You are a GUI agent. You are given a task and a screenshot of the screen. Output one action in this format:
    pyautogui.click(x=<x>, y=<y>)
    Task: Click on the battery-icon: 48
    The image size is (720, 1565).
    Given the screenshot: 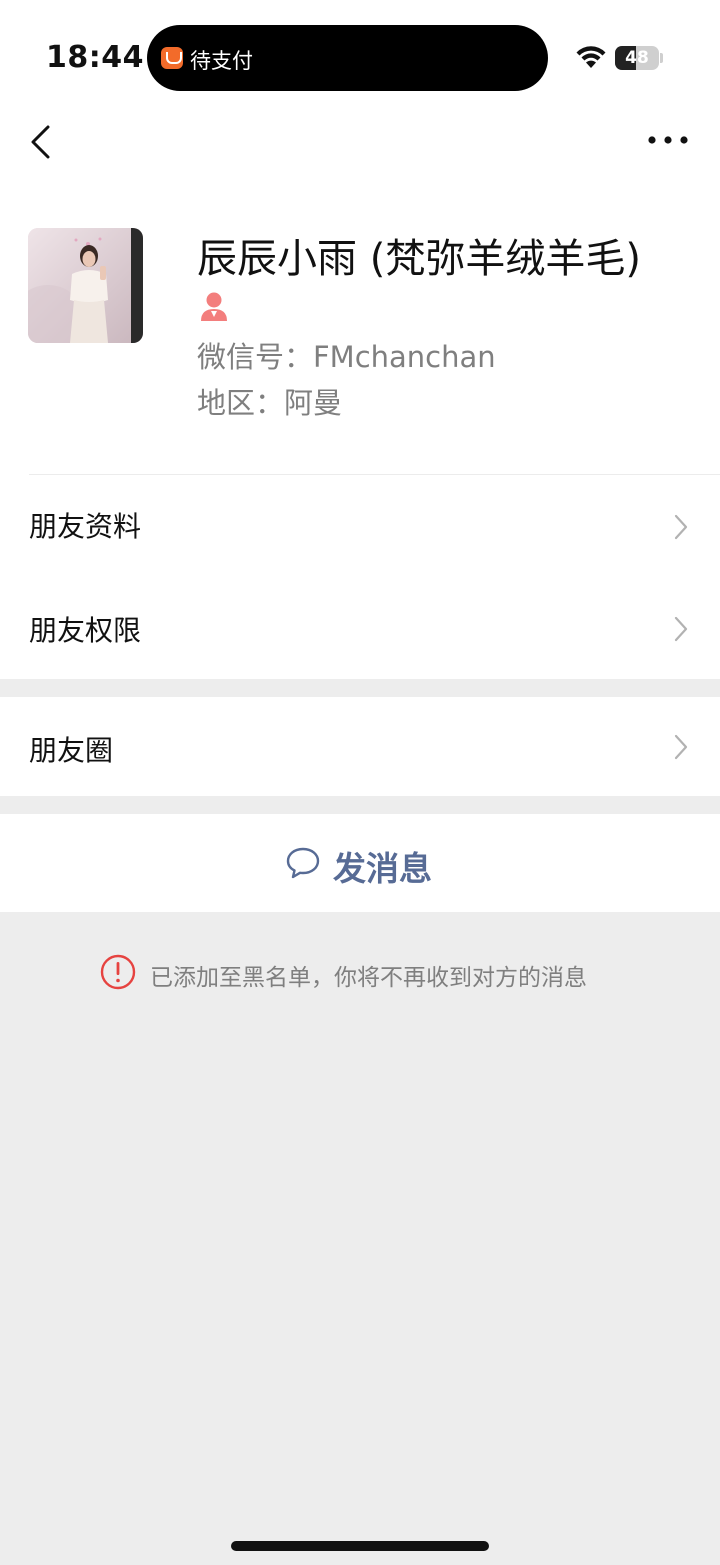 What is the action you would take?
    pyautogui.click(x=637, y=58)
    